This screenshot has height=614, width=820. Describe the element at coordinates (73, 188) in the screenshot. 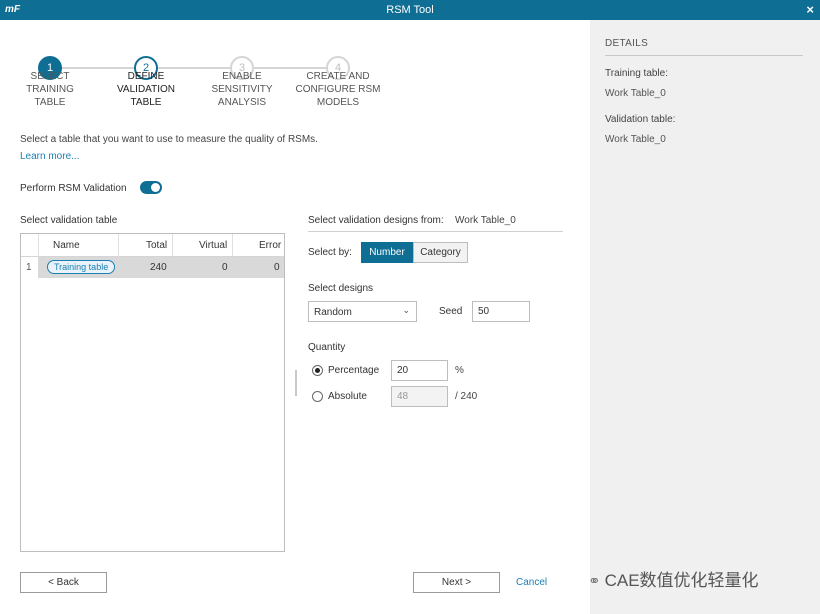

I see `perform-validation-label: Perform RSM Validation` at that location.